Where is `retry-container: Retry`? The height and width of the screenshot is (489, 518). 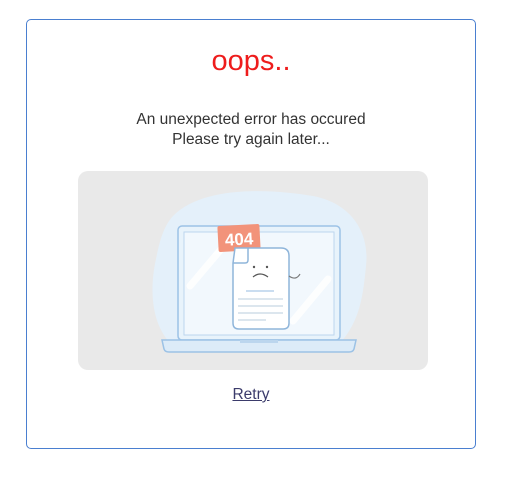 retry-container: Retry is located at coordinates (251, 395).